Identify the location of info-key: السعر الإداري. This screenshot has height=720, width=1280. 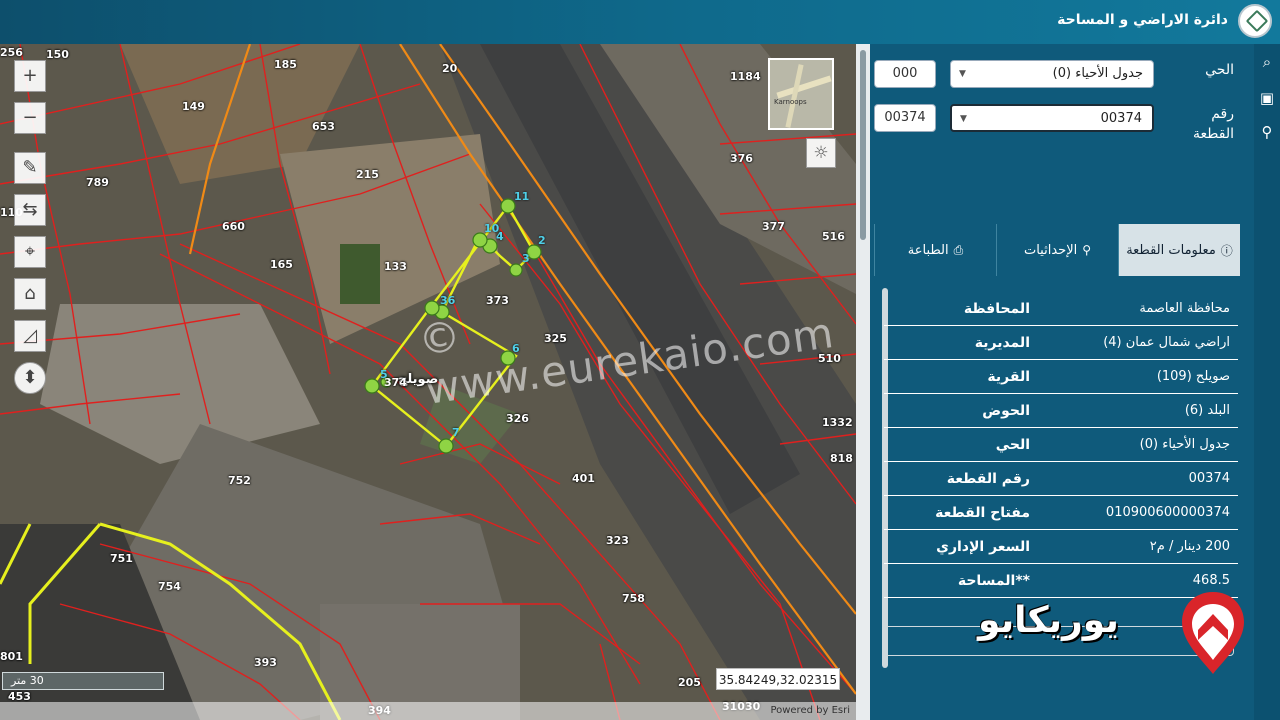
(983, 546).